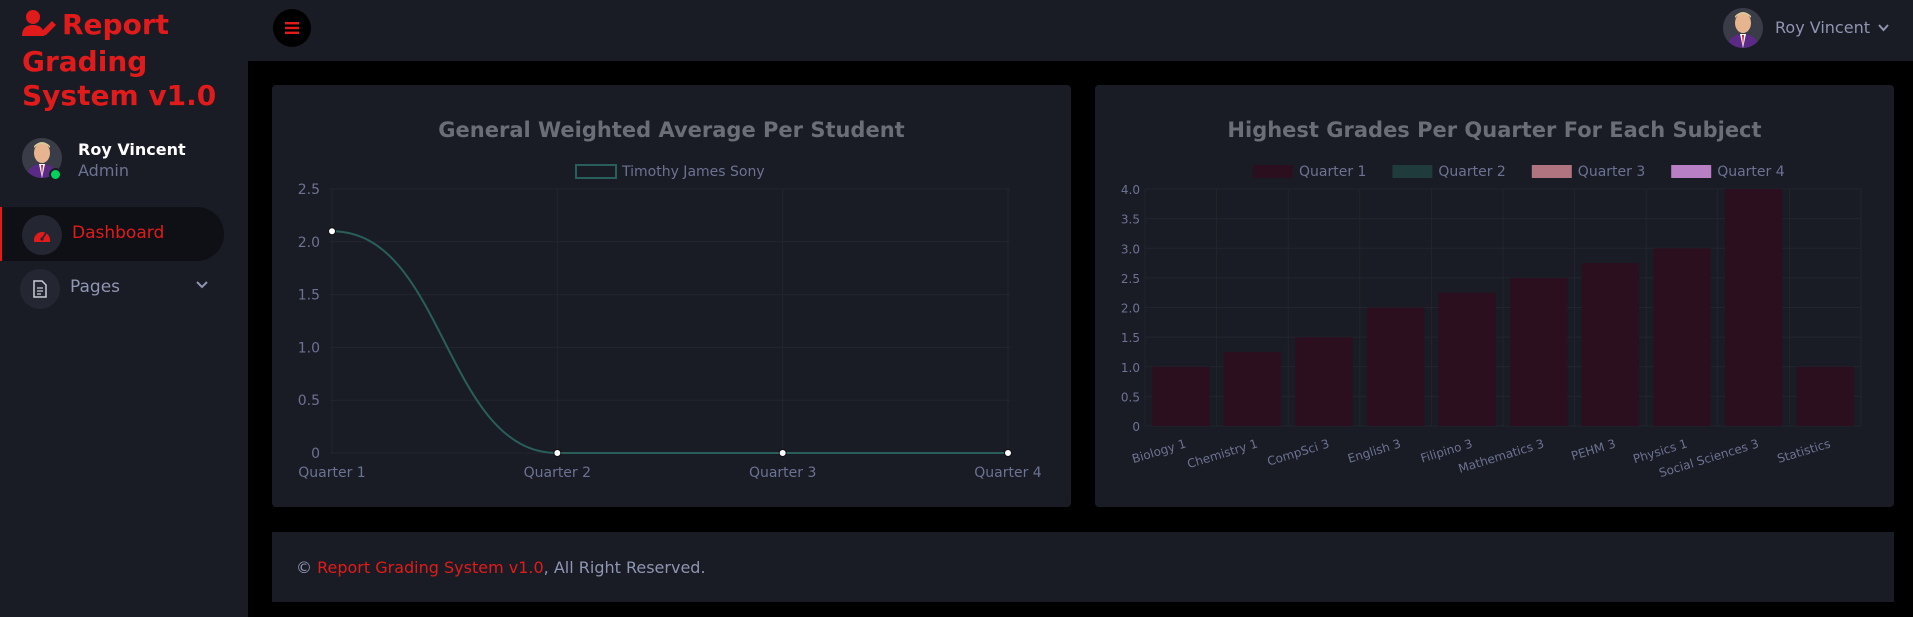  I want to click on brand-logo: Report Grading System v1.0, so click(132, 60).